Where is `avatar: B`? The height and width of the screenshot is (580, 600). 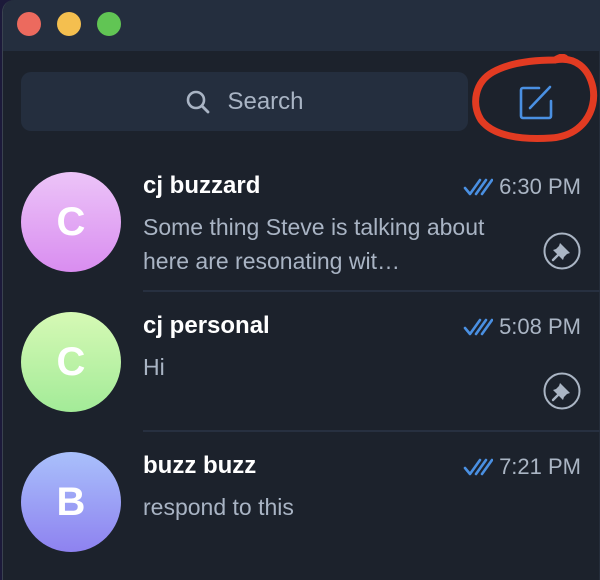 avatar: B is located at coordinates (71, 502).